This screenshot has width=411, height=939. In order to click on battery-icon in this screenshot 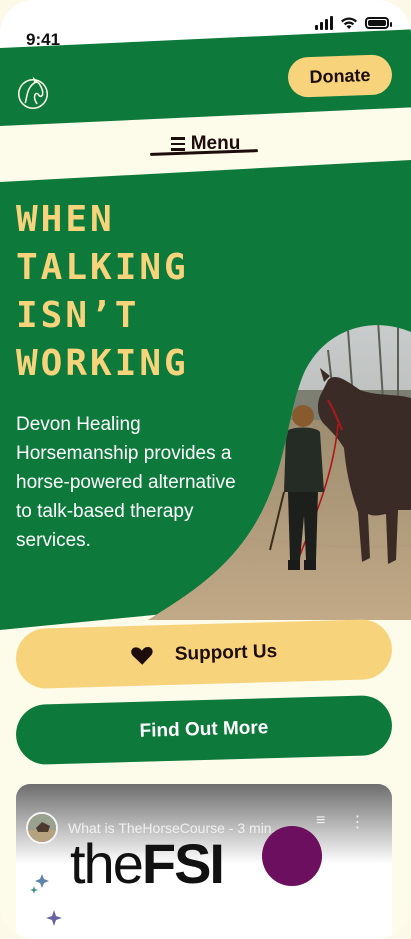, I will do `click(378, 23)`.